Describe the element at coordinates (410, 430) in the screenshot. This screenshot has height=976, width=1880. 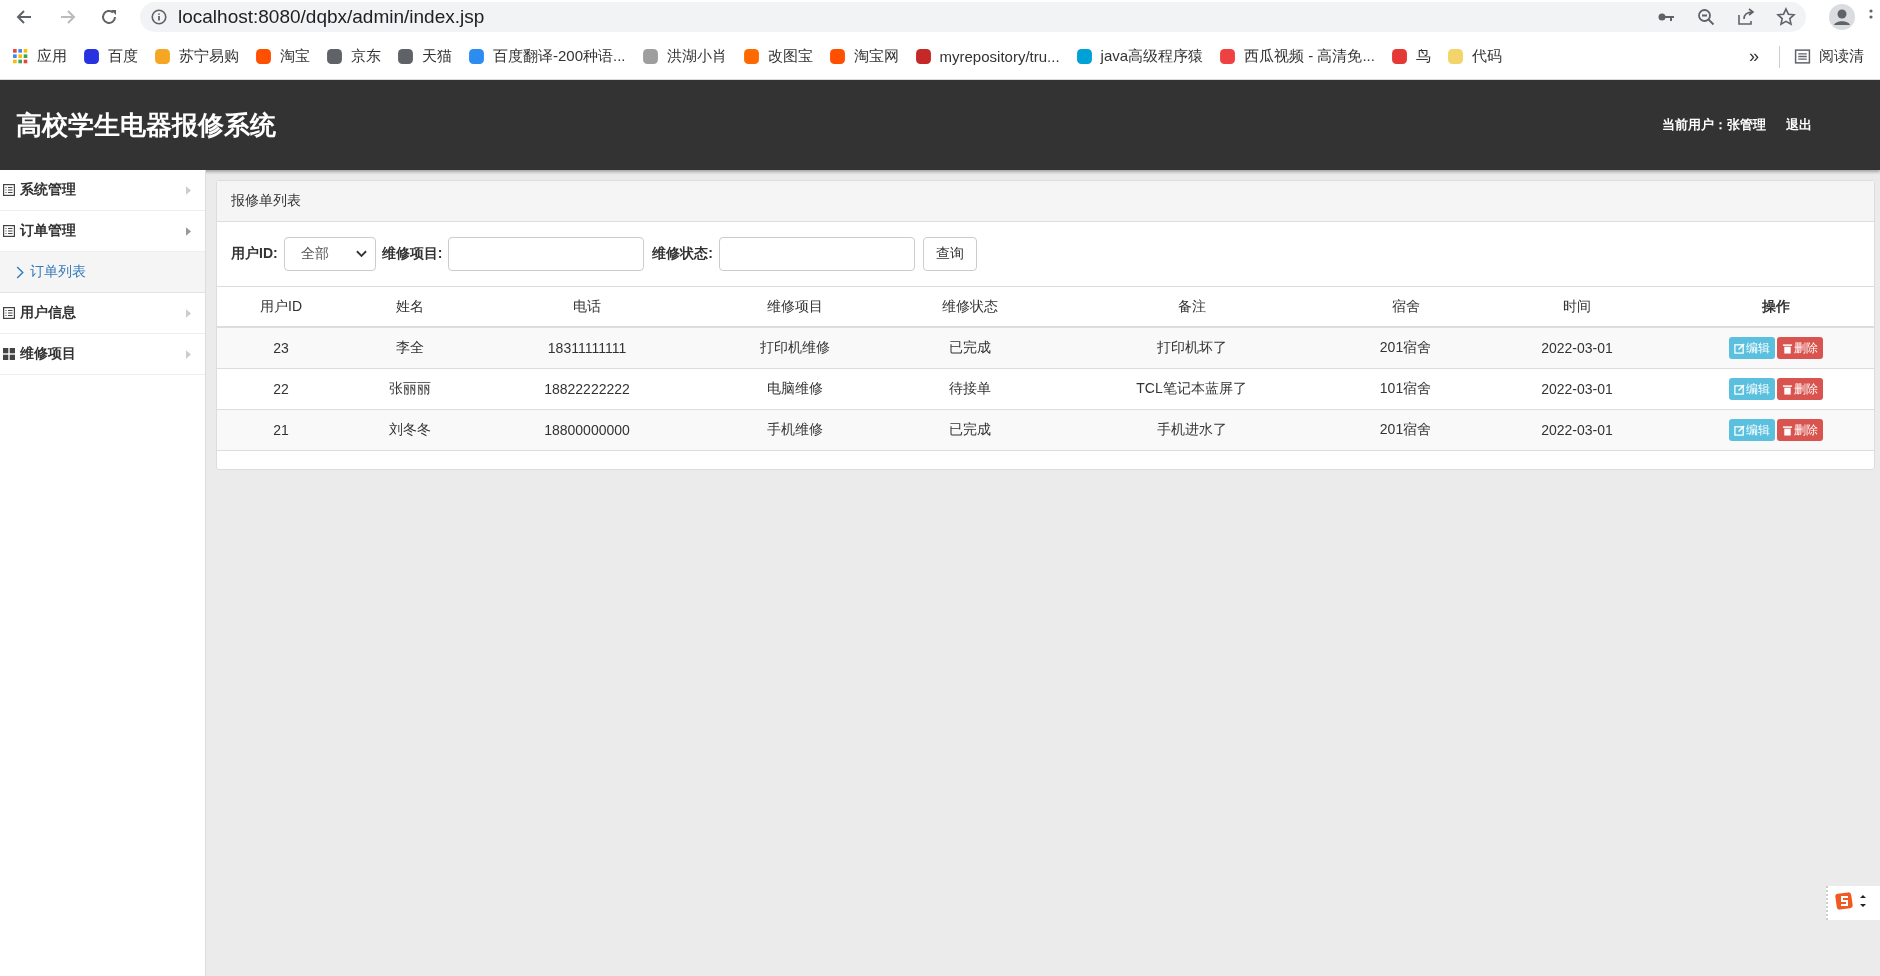
I see `table-cell: 刘冬冬` at that location.